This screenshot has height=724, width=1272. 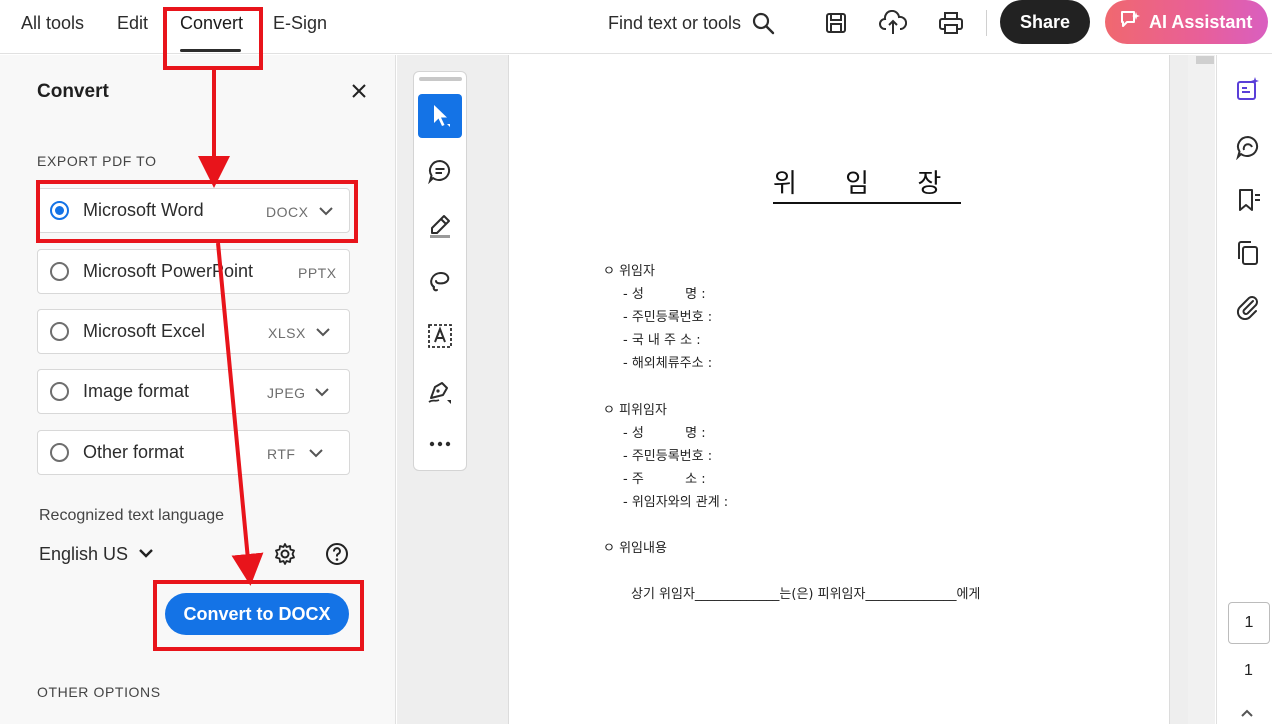 I want to click on export-section-label: EXPORT PDF TO, so click(x=97, y=161).